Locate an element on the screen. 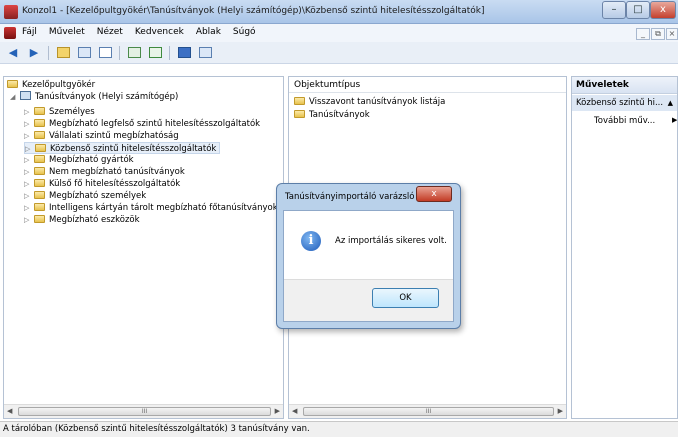  help-icon is located at coordinates (184, 53).